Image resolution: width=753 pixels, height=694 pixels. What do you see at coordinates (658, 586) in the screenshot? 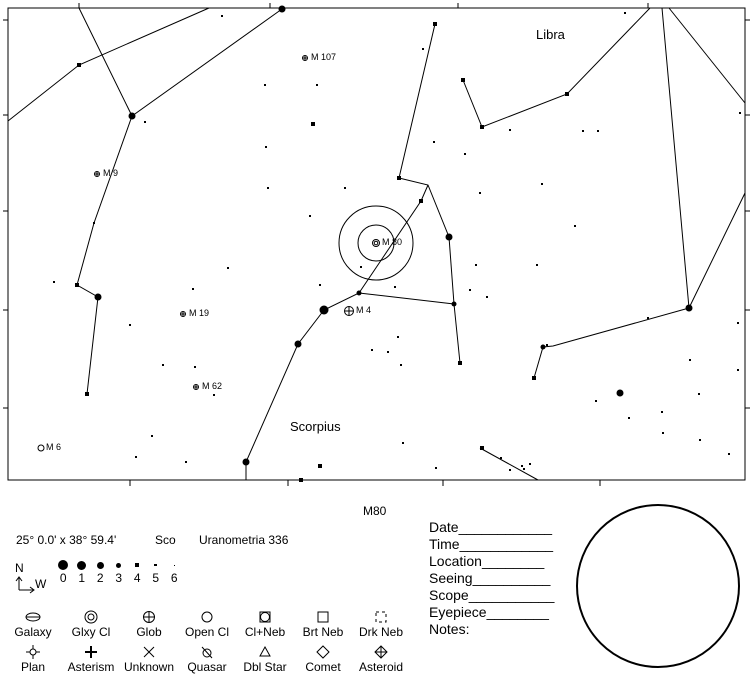
I see `sketch-circle` at bounding box center [658, 586].